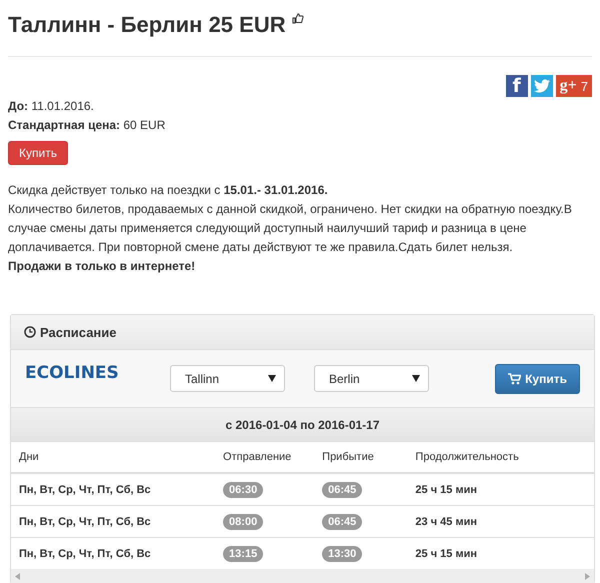 The image size is (600, 583). Describe the element at coordinates (500, 522) in the screenshot. I see `table-cell: 23 ч 45 мин` at that location.